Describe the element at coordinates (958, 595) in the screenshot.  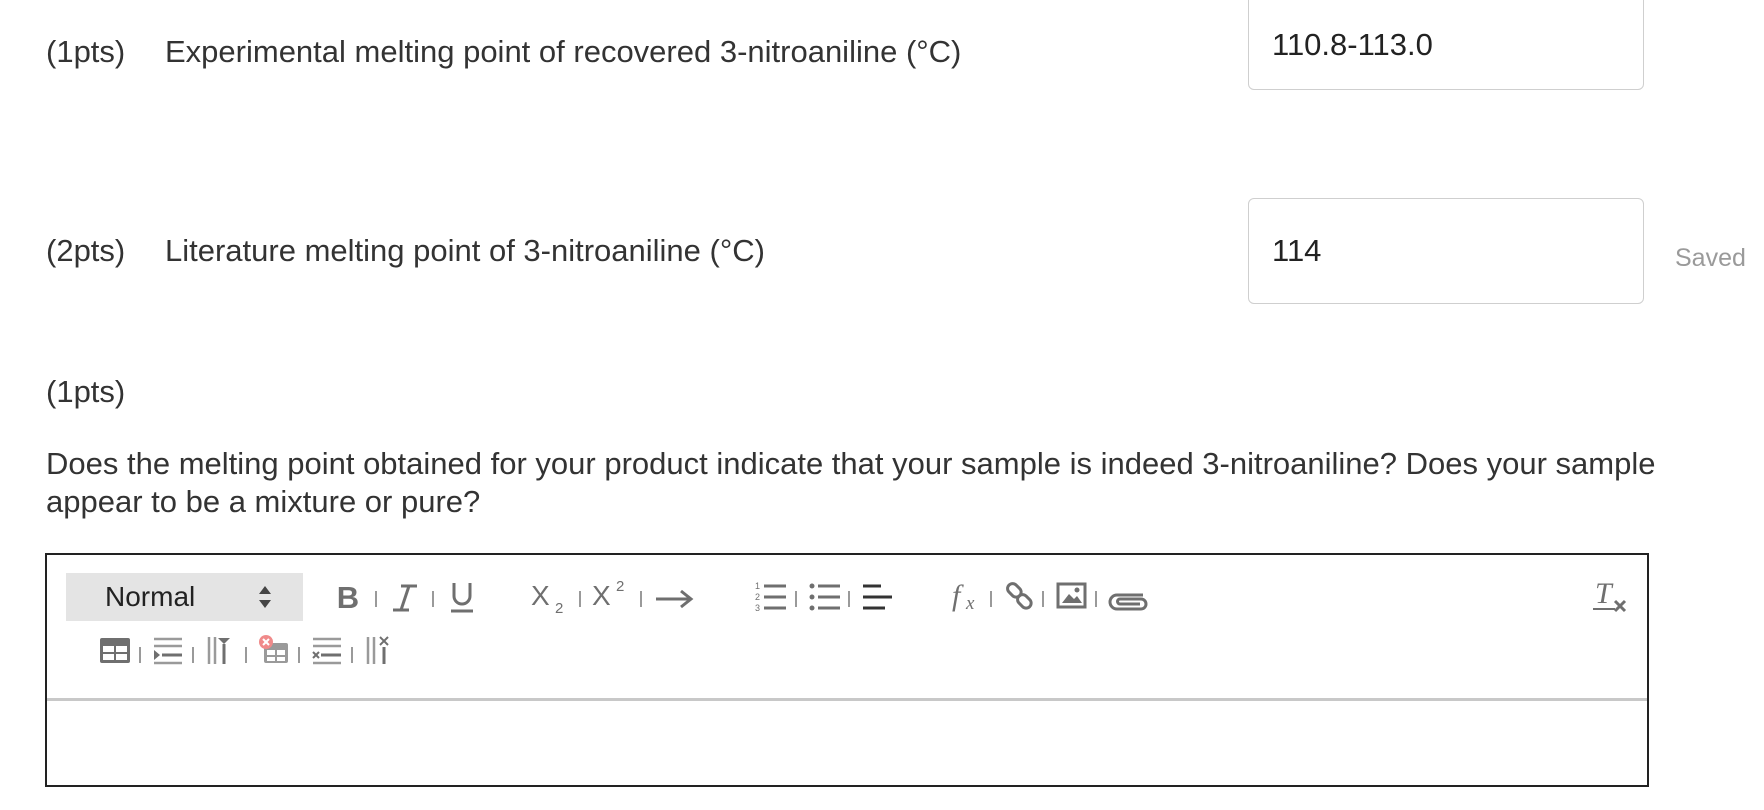
I see `svg-text: f` at that location.